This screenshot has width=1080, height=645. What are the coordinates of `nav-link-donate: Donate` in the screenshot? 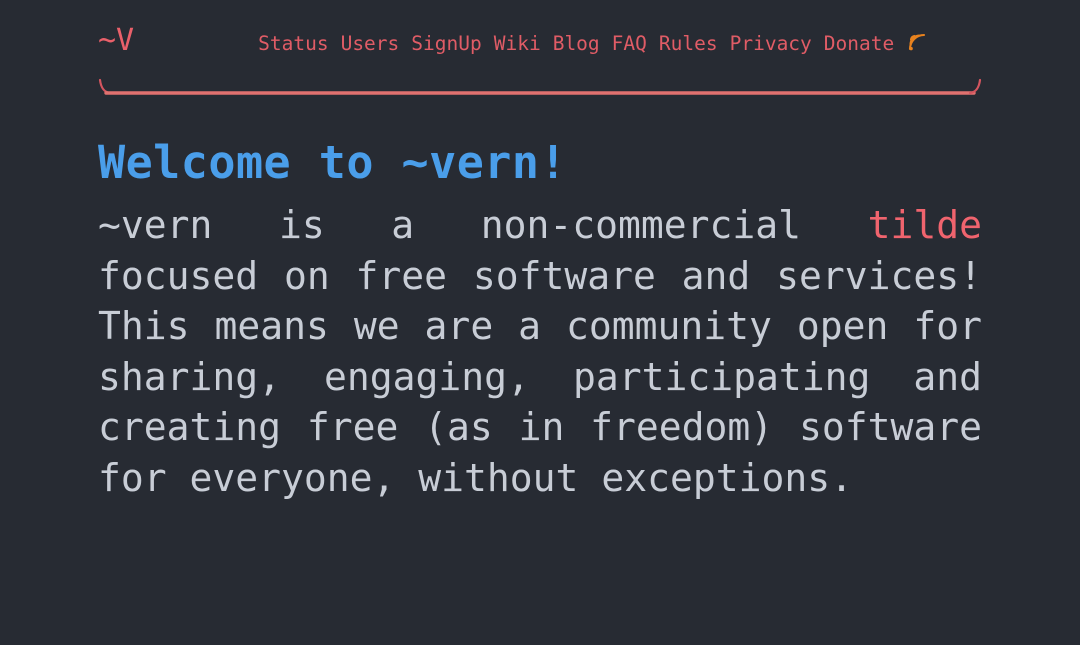 It's located at (859, 43).